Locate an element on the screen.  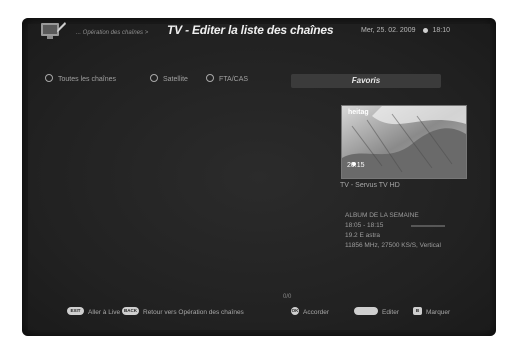
preview-overlay-time: 20.15 is located at coordinates (356, 165).